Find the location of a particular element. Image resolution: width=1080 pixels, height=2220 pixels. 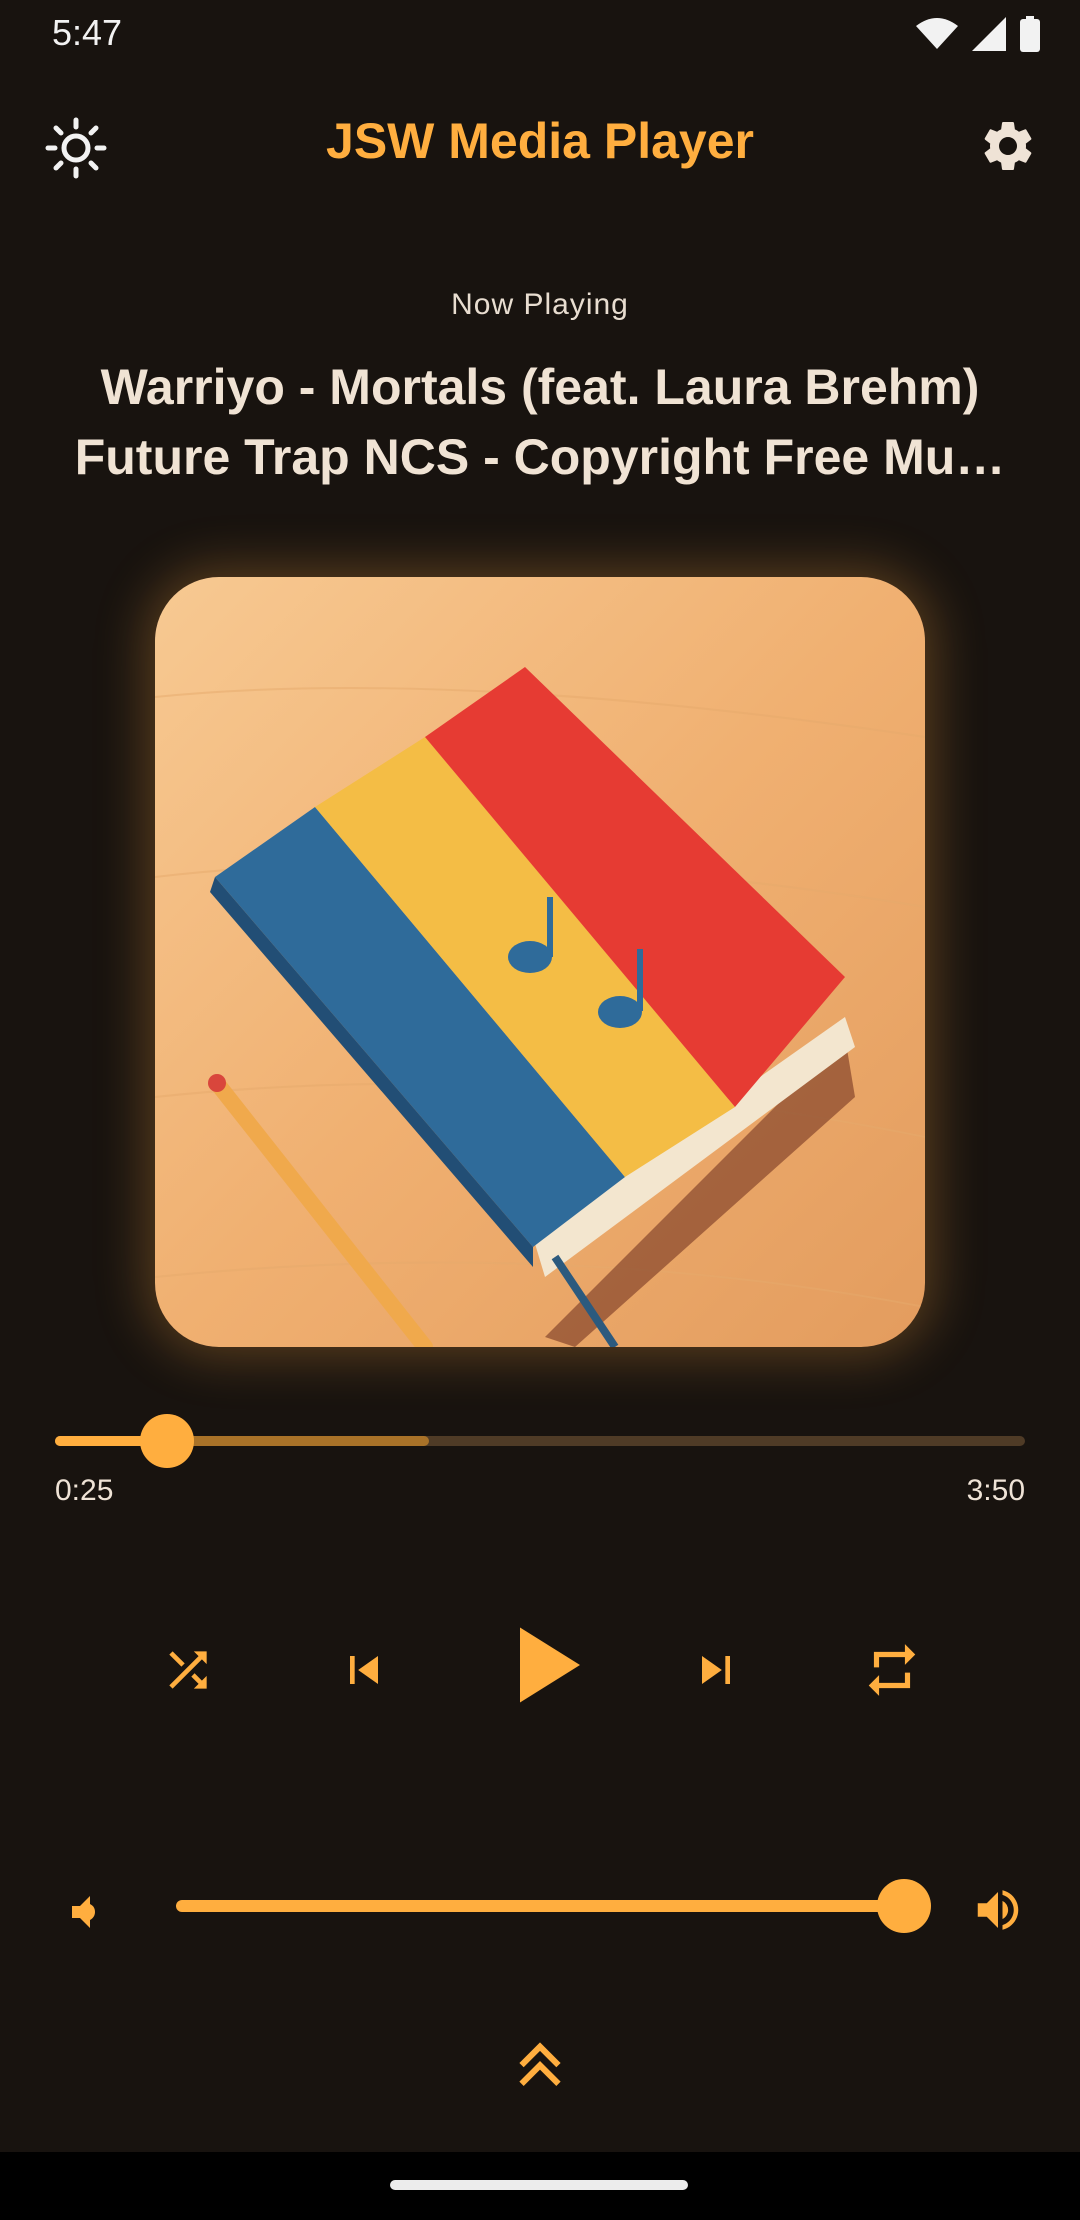

volume-high-button is located at coordinates (998, 1910).